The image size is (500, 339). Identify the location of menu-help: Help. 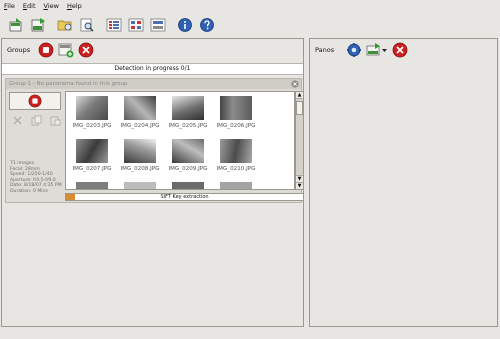
(74, 6).